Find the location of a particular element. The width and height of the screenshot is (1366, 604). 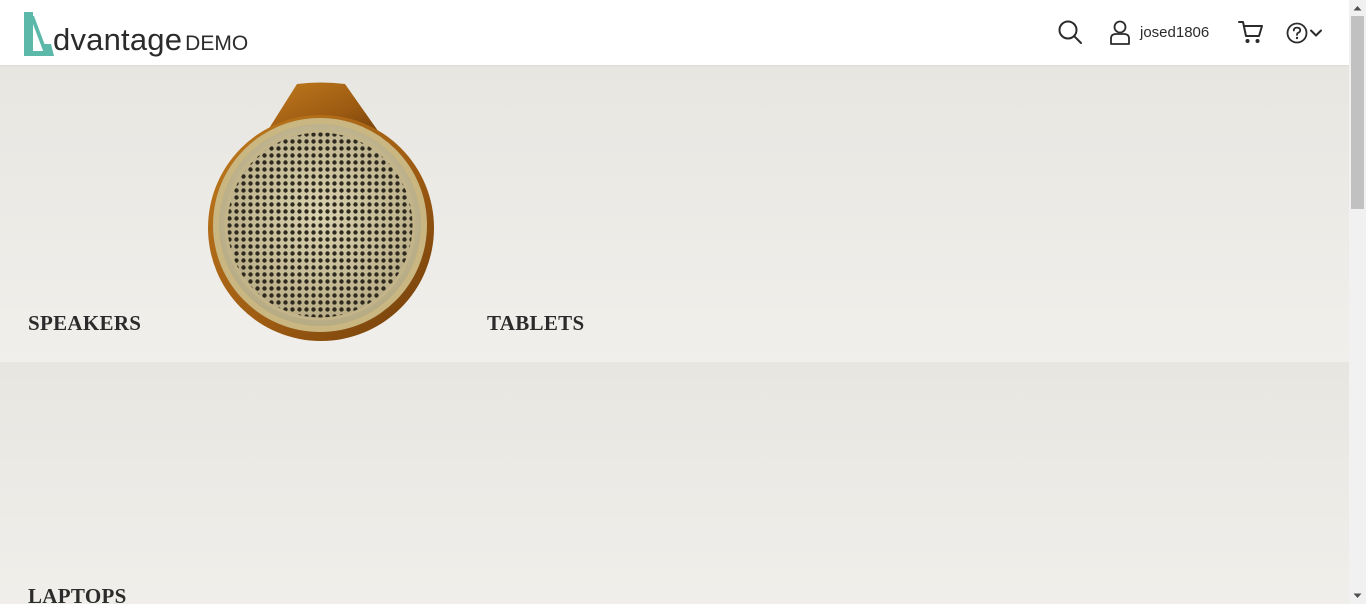

scroll-down-arrow-icon is located at coordinates (1357, 596).